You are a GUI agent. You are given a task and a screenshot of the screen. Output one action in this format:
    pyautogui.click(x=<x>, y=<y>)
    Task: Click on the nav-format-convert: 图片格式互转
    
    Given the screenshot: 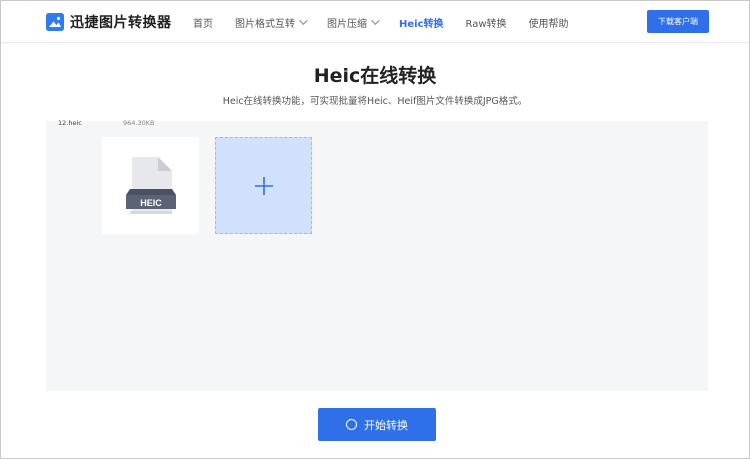 What is the action you would take?
    pyautogui.click(x=271, y=22)
    